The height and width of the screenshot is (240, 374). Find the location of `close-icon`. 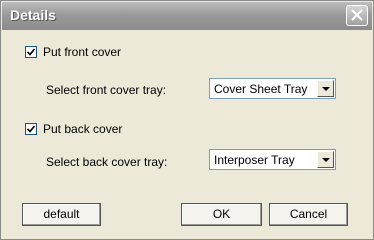

close-icon is located at coordinates (357, 15).